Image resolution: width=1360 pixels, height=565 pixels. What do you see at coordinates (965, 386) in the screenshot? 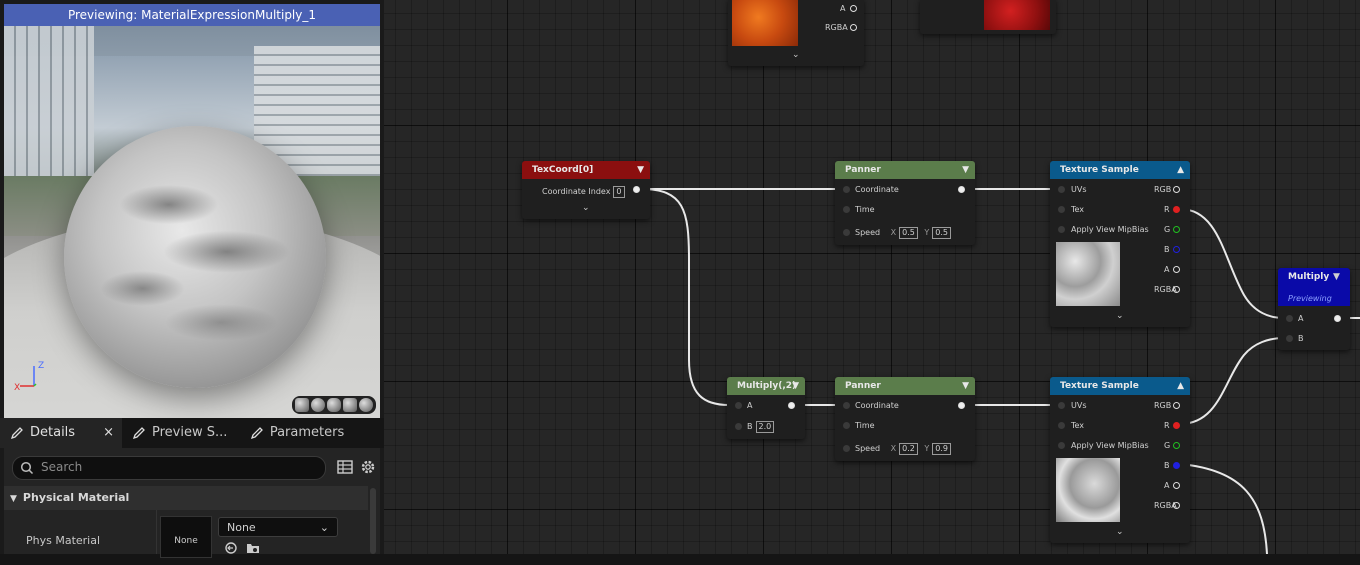
I see `chevron-down-icon: ▼` at bounding box center [965, 386].